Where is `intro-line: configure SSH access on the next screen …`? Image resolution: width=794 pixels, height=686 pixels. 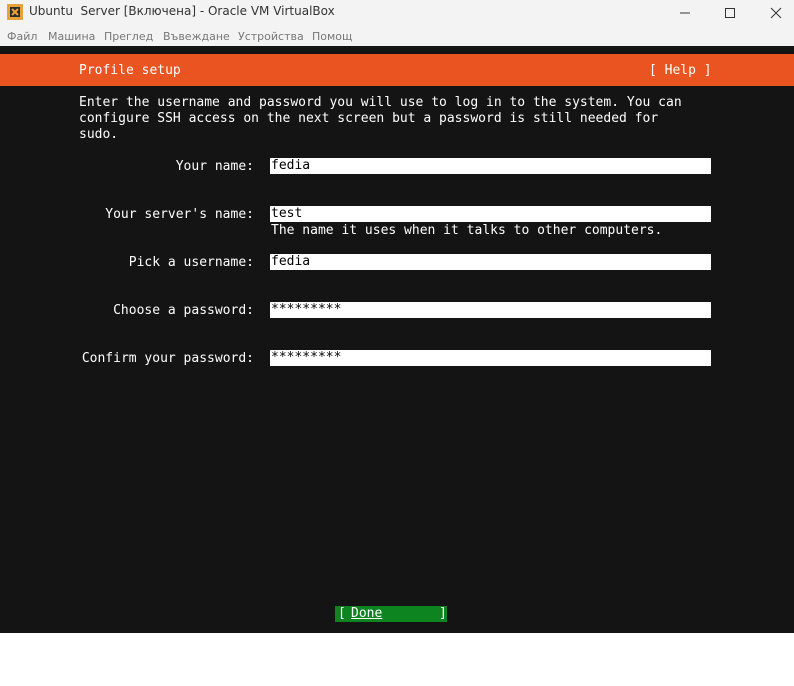 intro-line: configure SSH access on the next screen … is located at coordinates (369, 118).